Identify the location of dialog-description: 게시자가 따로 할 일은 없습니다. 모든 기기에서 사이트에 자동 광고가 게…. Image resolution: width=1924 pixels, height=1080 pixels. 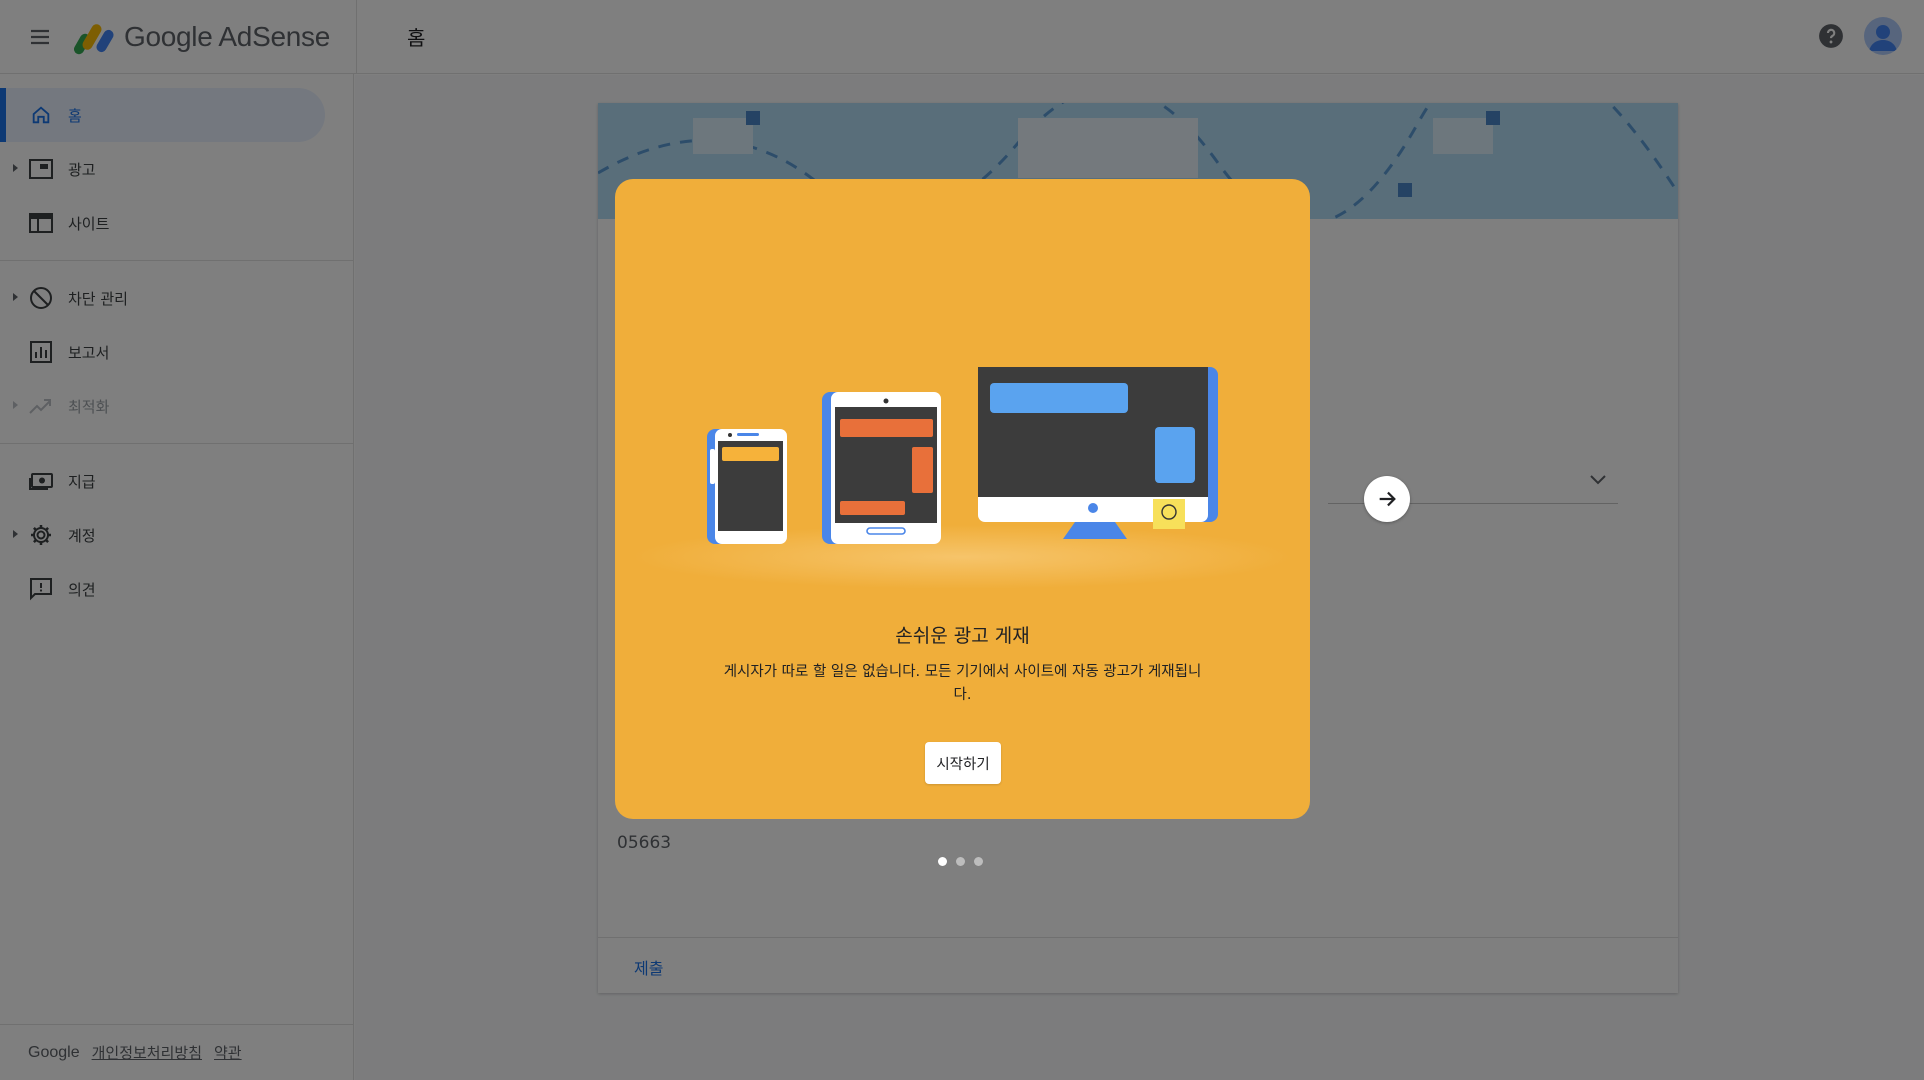
(962, 683).